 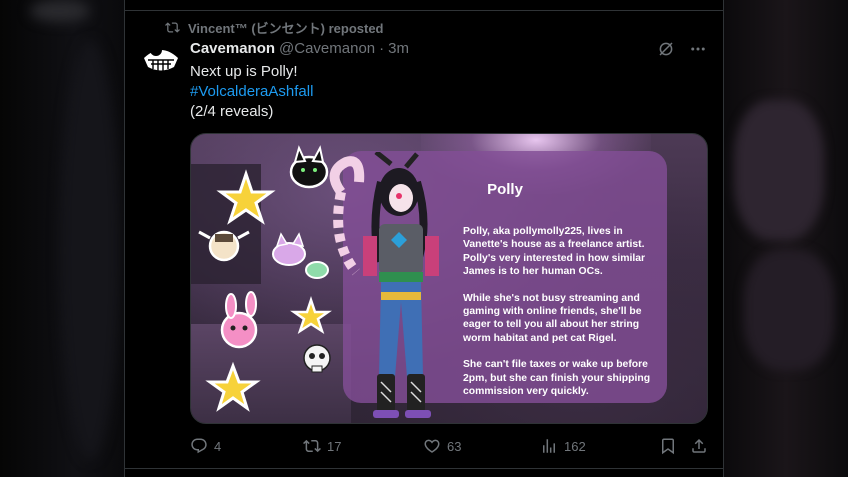 I want to click on header-actions, so click(x=682, y=49).